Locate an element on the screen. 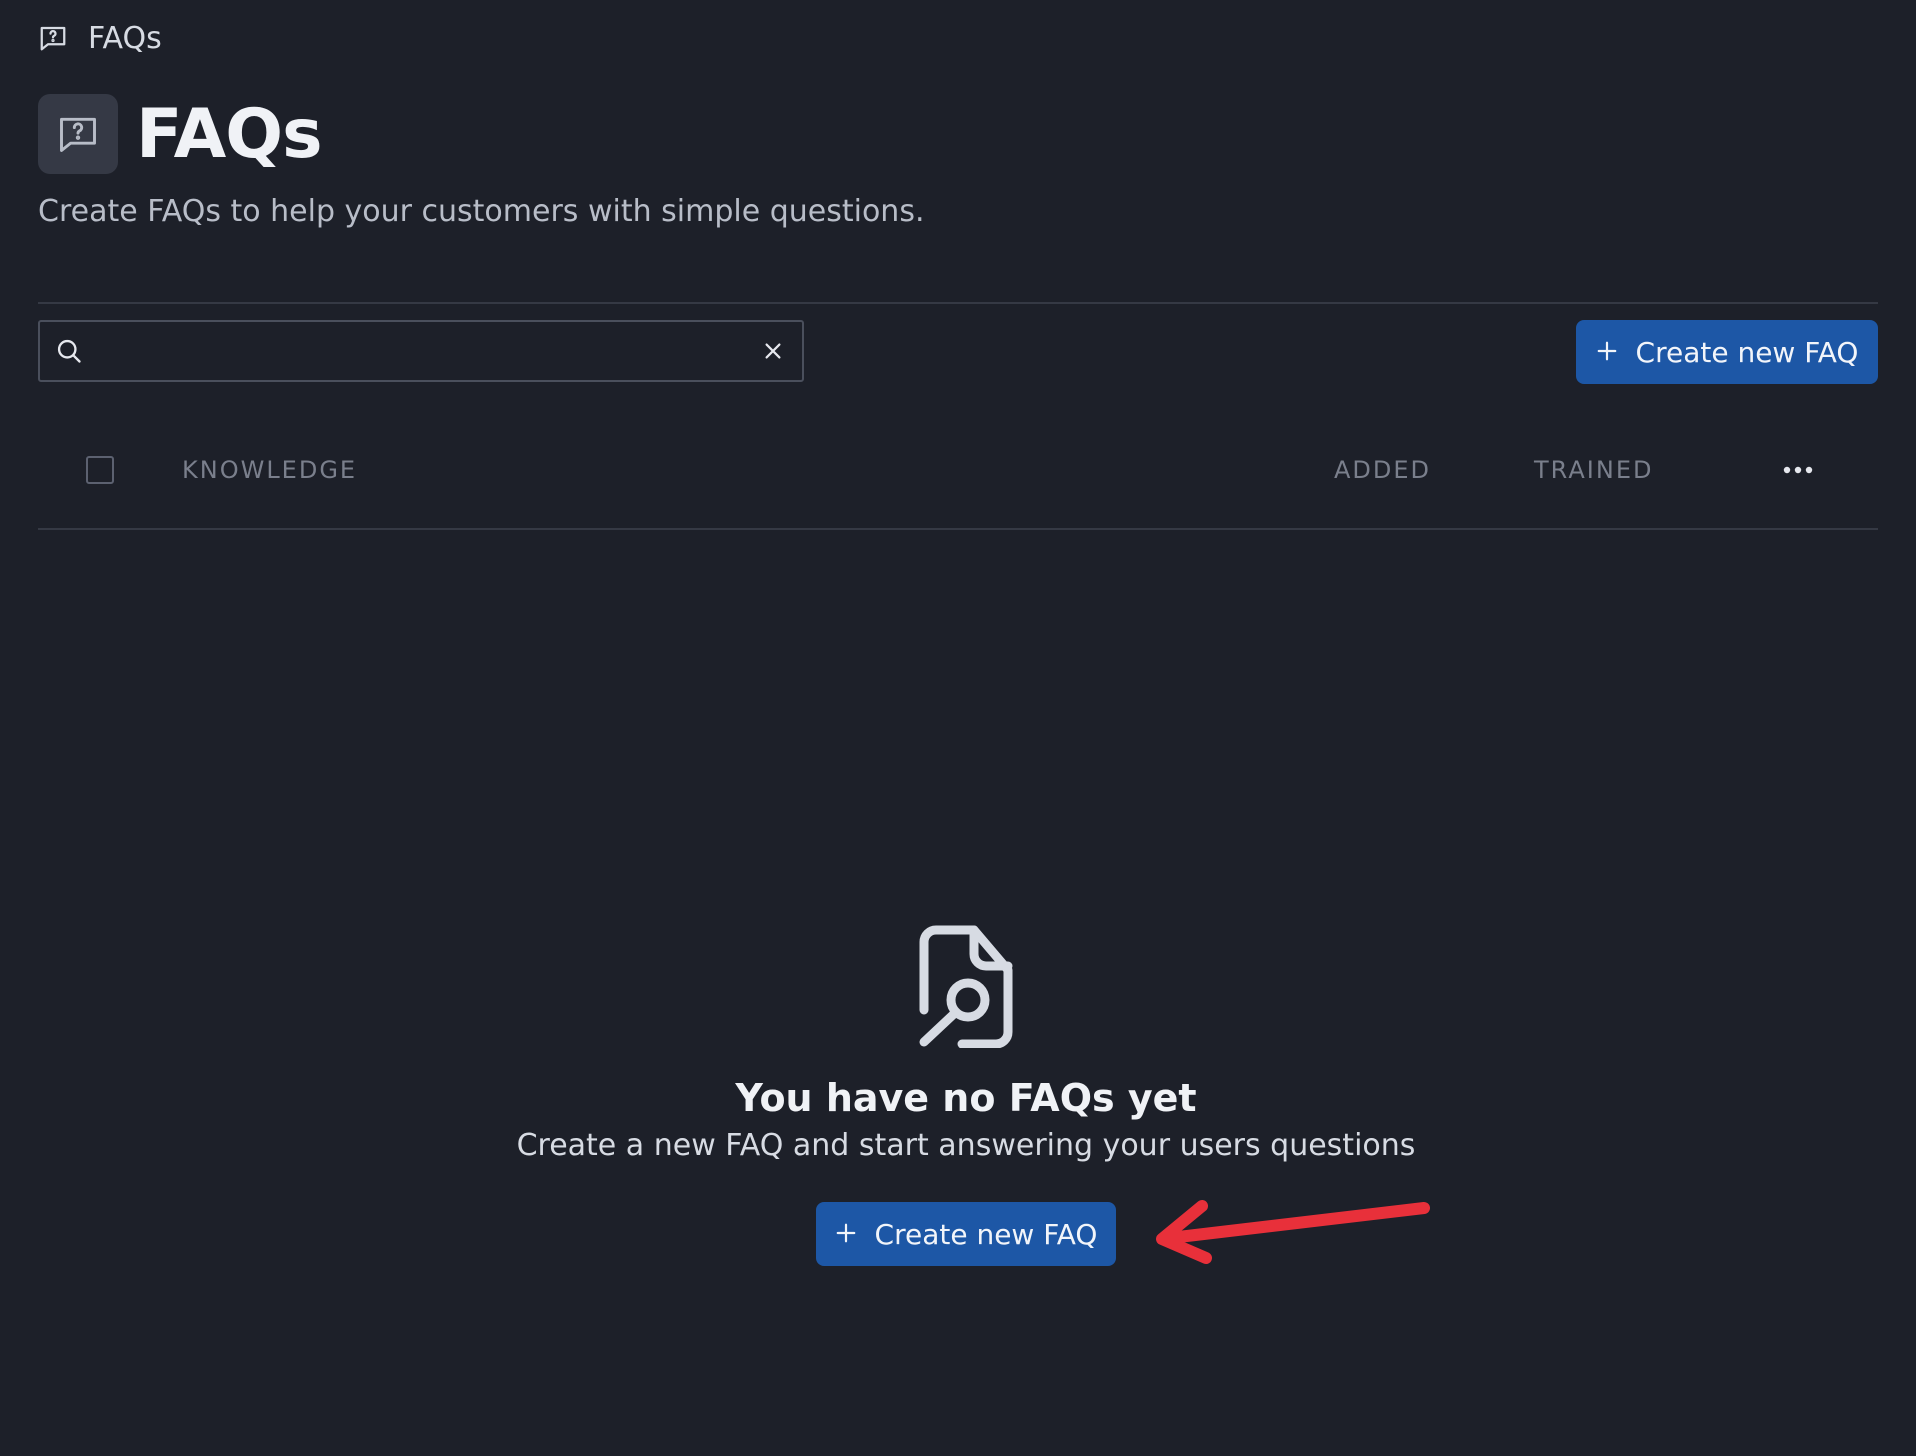 Image resolution: width=1916 pixels, height=1456 pixels. create-faq-empty-button: Create new FAQ is located at coordinates (966, 1234).